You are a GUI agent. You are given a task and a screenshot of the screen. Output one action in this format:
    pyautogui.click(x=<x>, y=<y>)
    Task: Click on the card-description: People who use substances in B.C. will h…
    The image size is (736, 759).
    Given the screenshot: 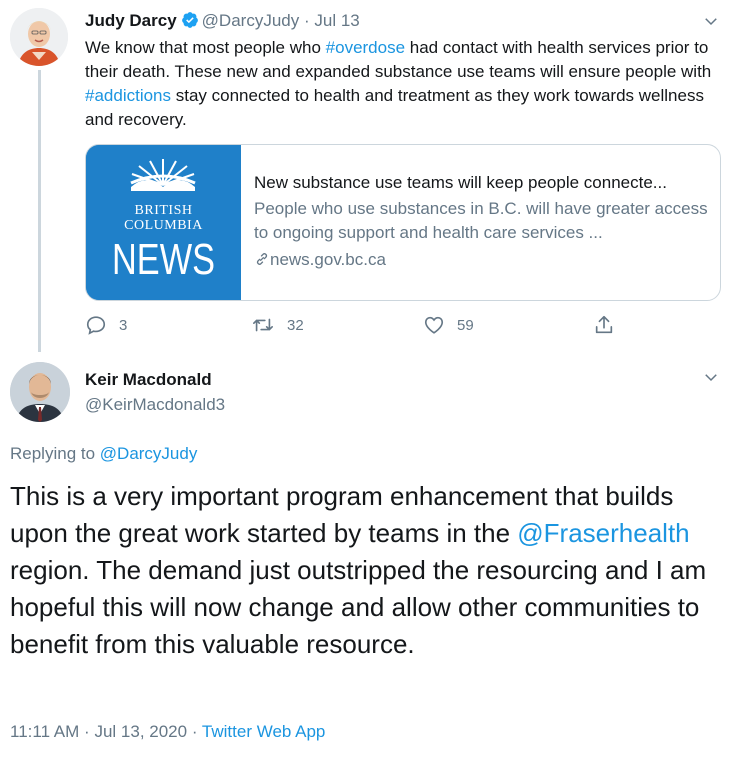 What is the action you would take?
    pyautogui.click(x=481, y=220)
    